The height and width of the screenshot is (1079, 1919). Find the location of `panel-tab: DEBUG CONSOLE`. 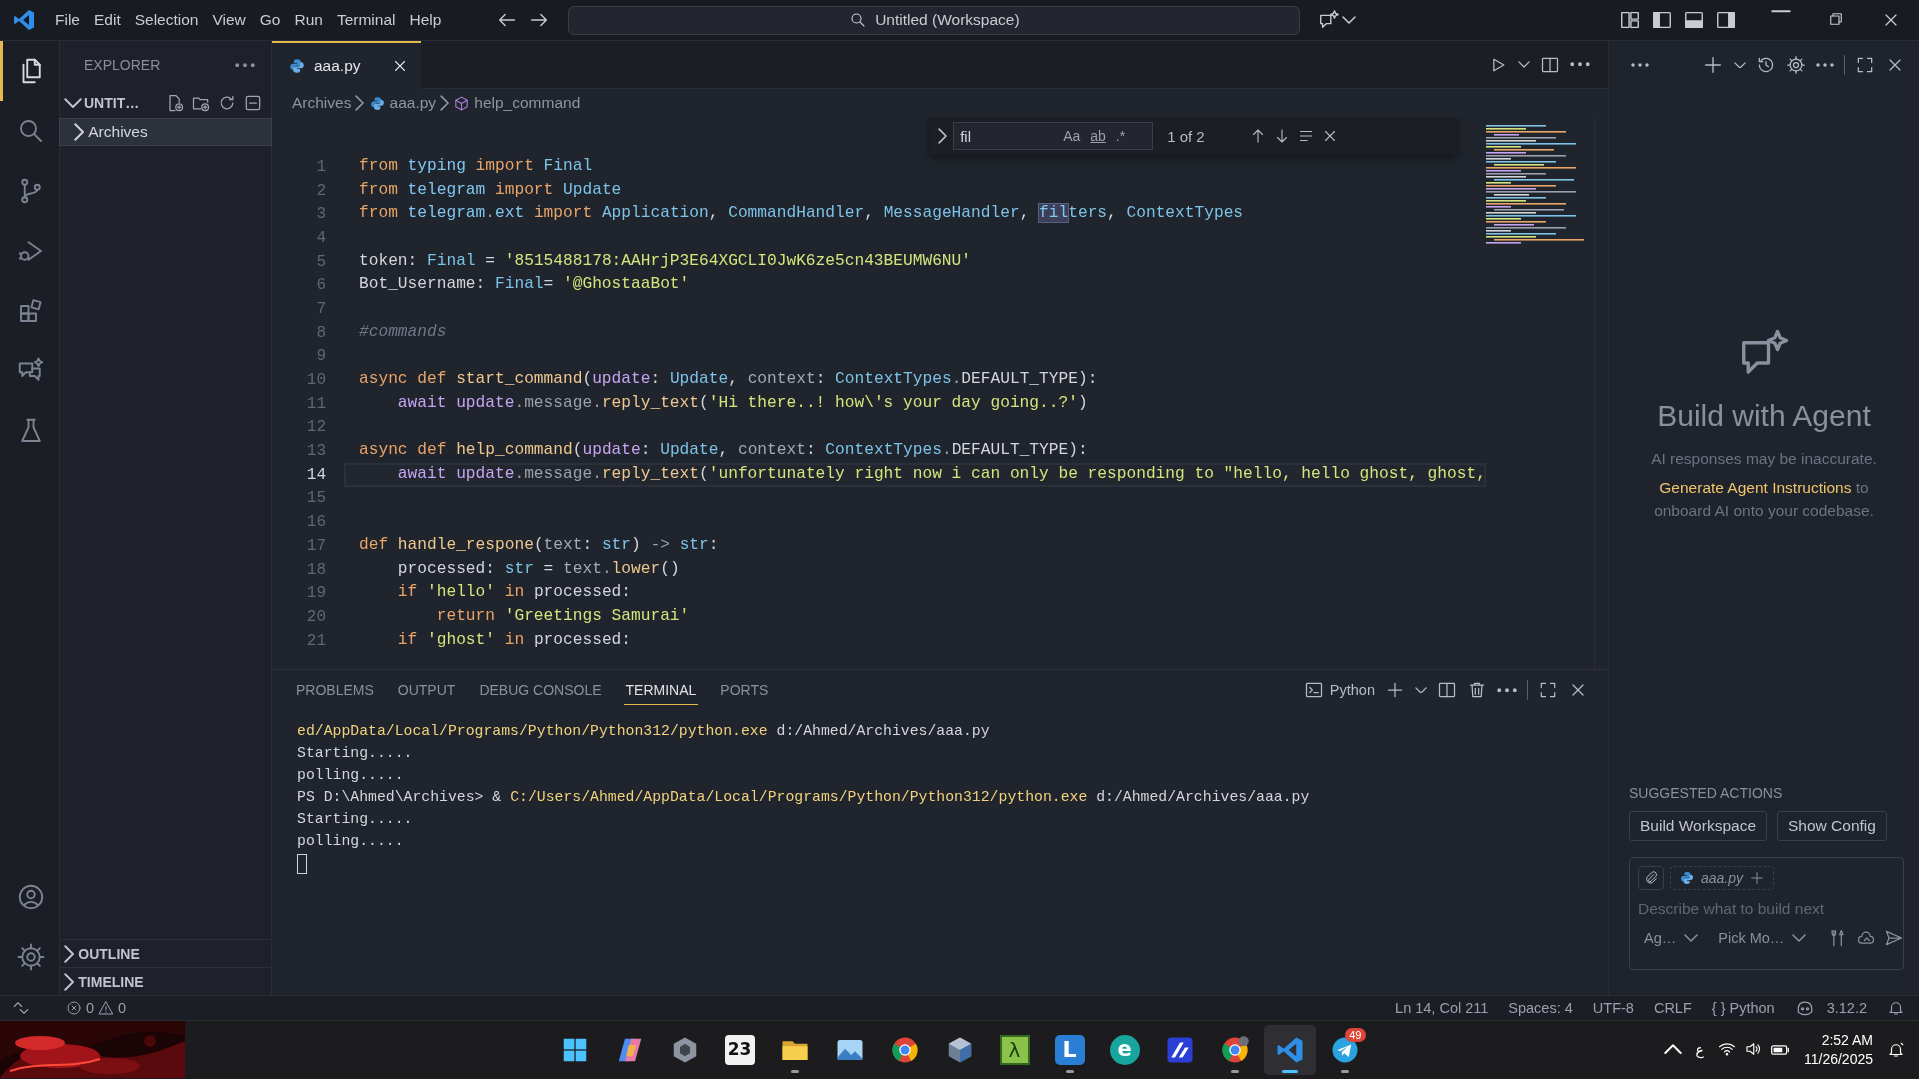

panel-tab: DEBUG CONSOLE is located at coordinates (540, 690).